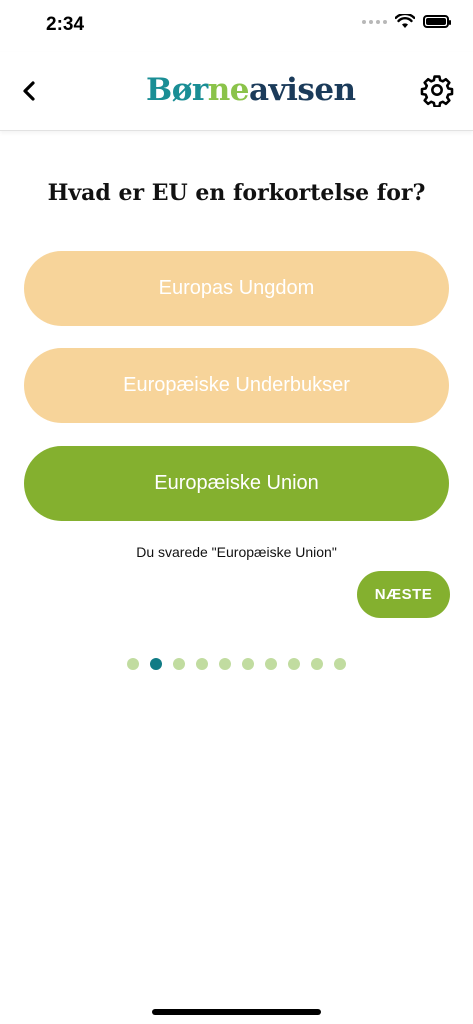  I want to click on gear-icon, so click(437, 91).